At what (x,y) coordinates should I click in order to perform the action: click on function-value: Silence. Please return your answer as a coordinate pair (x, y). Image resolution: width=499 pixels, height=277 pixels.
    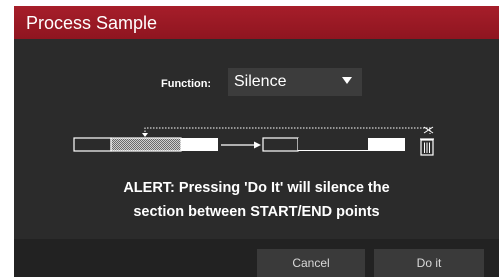
    Looking at the image, I should click on (260, 81).